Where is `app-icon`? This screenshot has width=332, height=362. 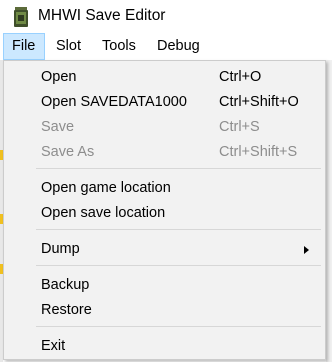 app-icon is located at coordinates (21, 17).